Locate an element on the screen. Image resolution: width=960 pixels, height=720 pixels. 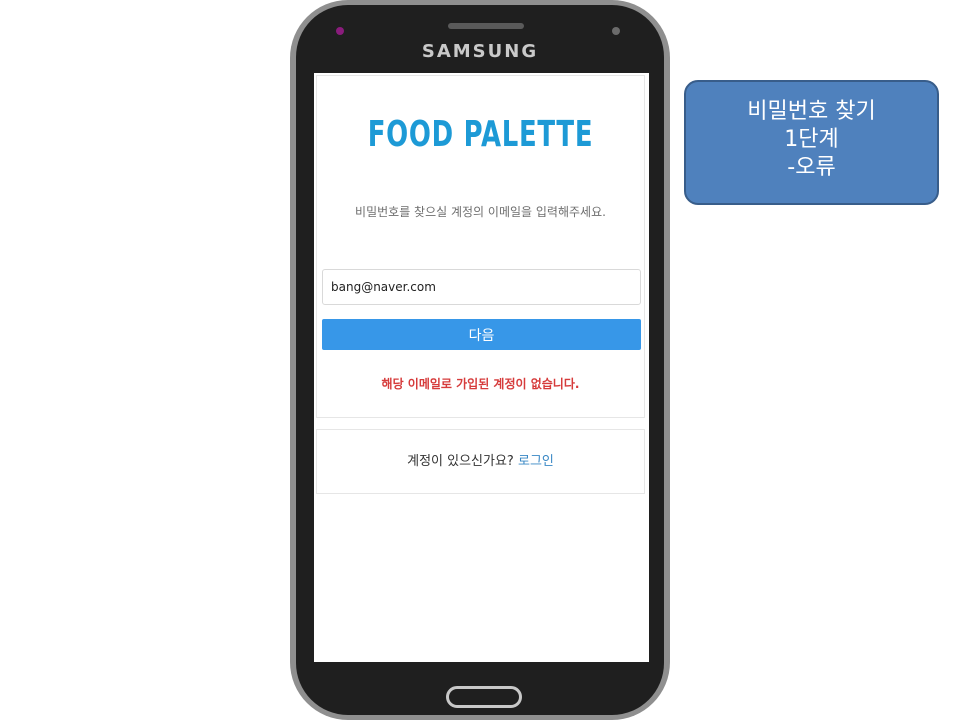
instruction-text: 비밀번호를 찾으실 계정의 이메일을 입력해주세요. is located at coordinates (480, 212).